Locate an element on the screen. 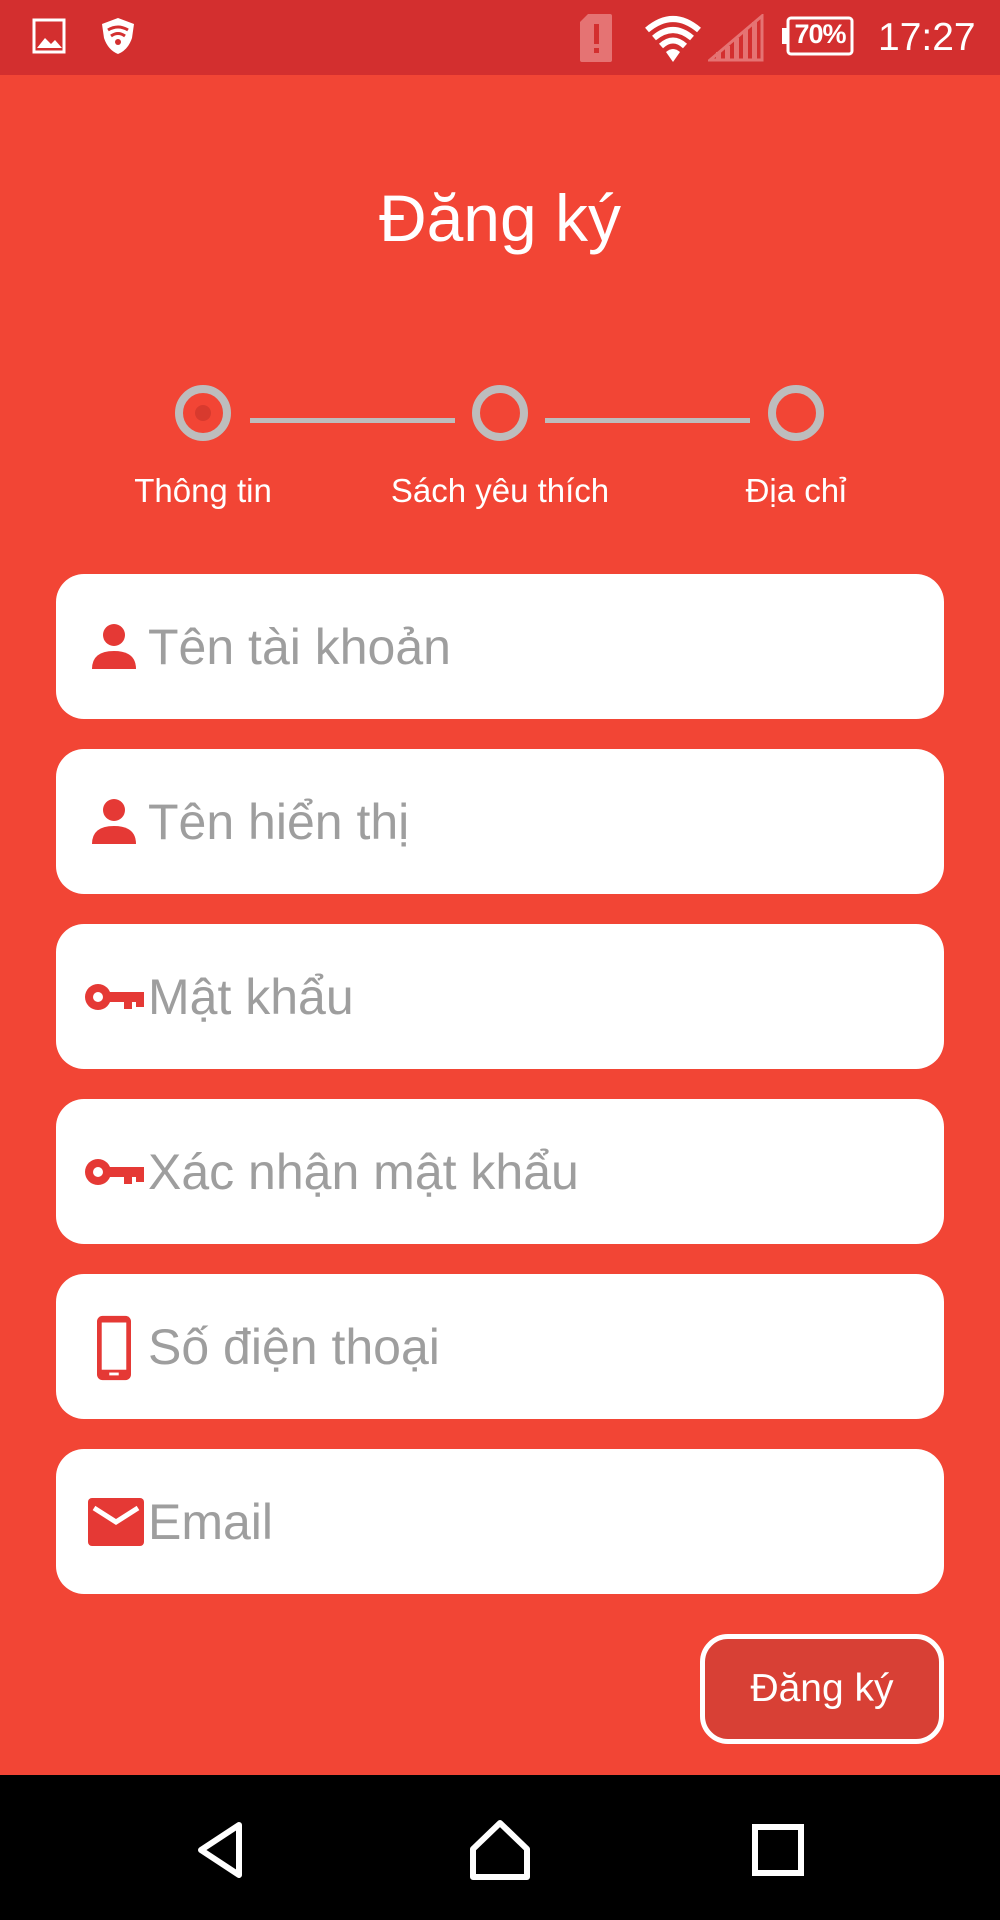  confirm-password-field is located at coordinates (500, 1171).